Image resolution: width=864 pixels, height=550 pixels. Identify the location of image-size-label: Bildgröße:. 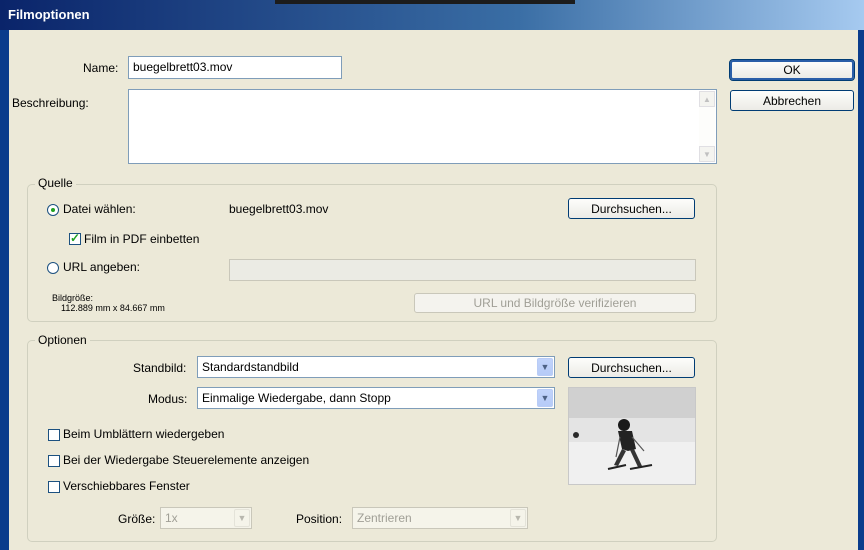
(73, 298).